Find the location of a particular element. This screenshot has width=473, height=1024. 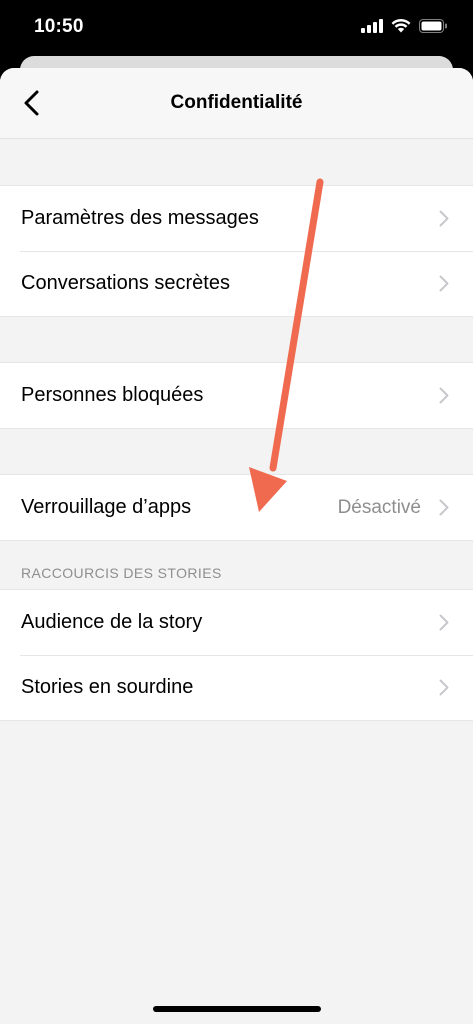

row-blocked-people: Personnes bloquées is located at coordinates (236, 395).